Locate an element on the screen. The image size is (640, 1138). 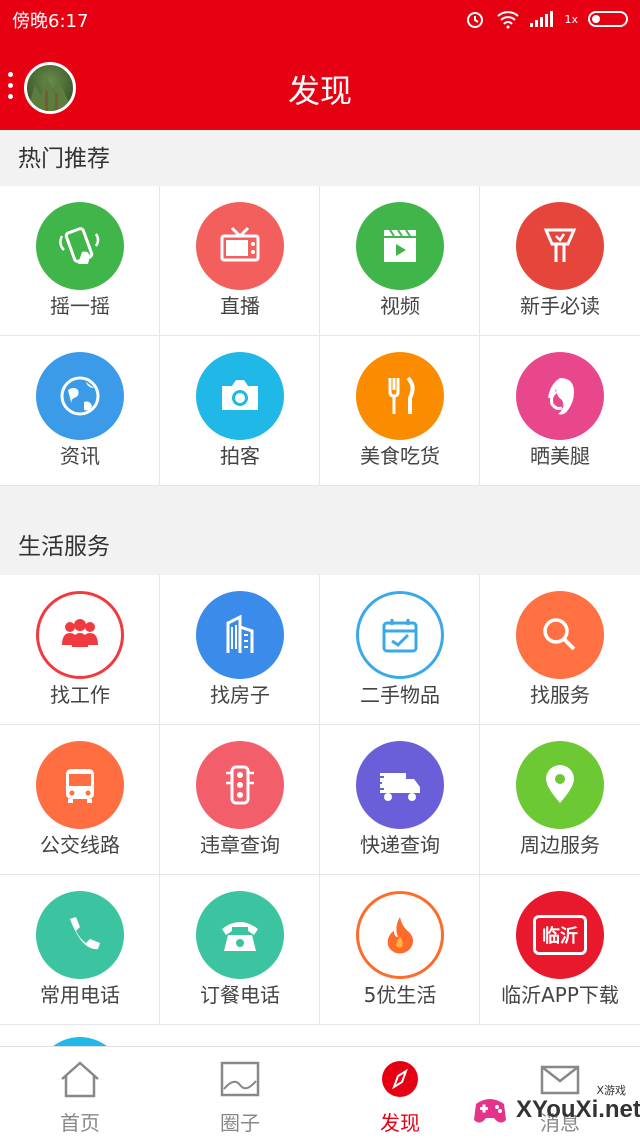
grid-item-label: 违章查询 is located at coordinates (240, 845).